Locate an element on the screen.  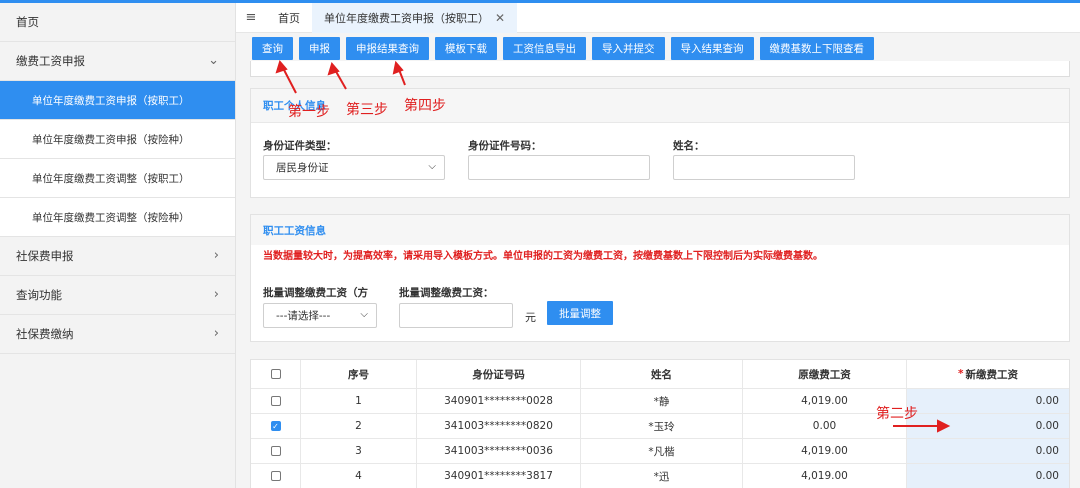
sidebar-subitem-by-employee-adjust: 单位年度缴费工资调整（按职工） is located at coordinates (117, 178).